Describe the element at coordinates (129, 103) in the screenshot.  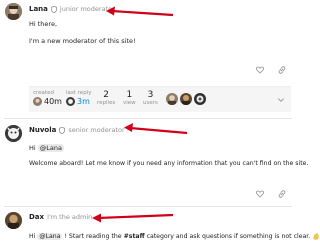
I see `views-label: view` at that location.